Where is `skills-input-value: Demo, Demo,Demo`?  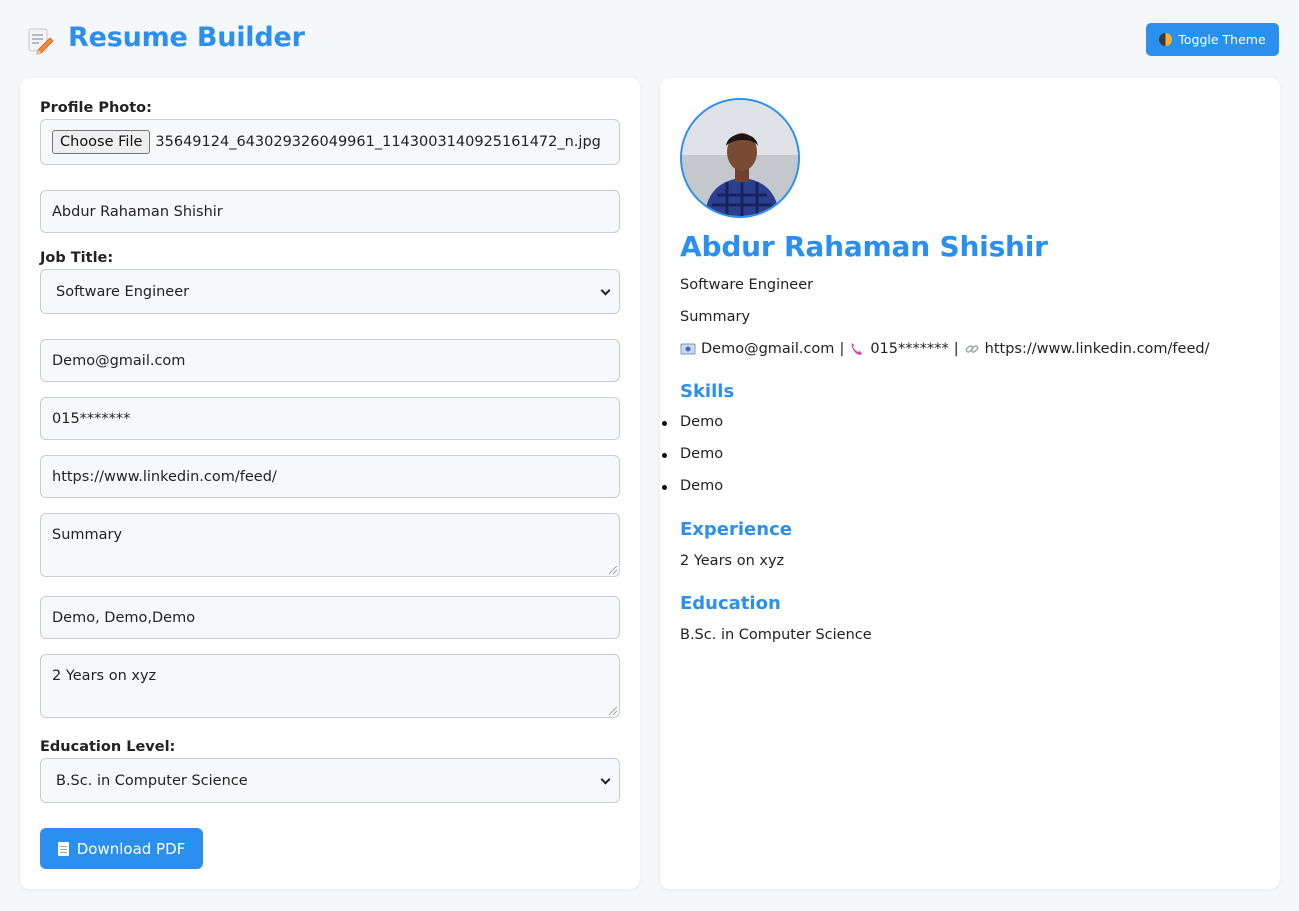 skills-input-value: Demo, Demo,Demo is located at coordinates (124, 617).